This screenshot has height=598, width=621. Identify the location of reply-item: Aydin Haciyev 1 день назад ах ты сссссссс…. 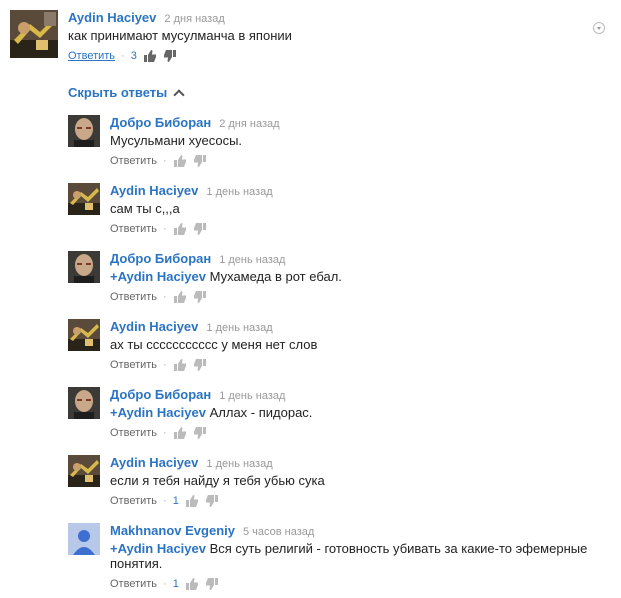
(310, 346).